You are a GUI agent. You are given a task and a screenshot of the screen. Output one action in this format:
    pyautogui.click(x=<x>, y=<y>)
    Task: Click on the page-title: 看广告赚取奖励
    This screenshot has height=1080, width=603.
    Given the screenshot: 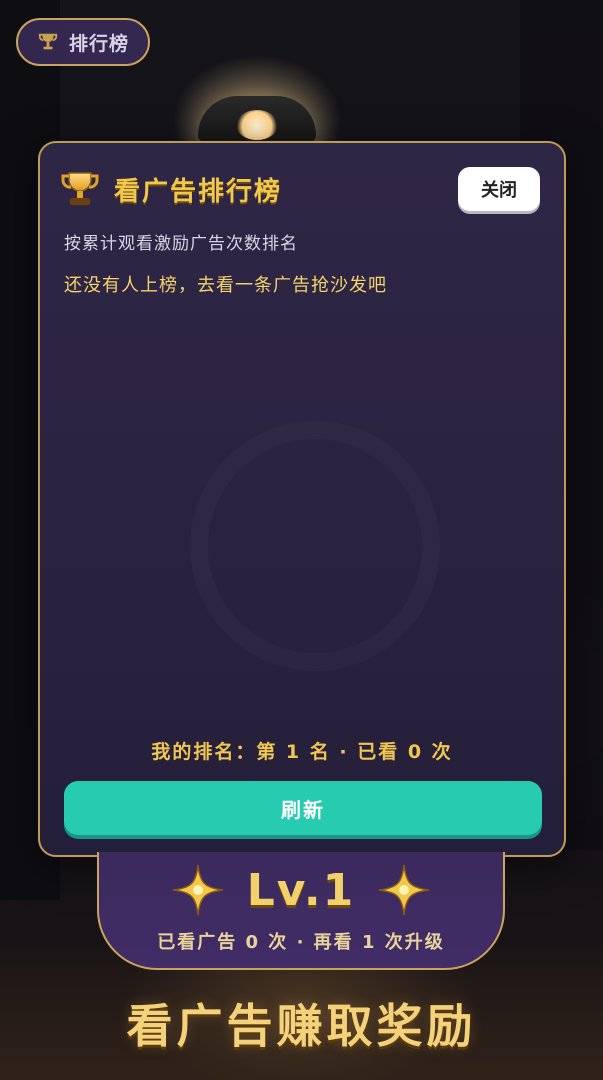 What is the action you would take?
    pyautogui.click(x=301, y=1026)
    